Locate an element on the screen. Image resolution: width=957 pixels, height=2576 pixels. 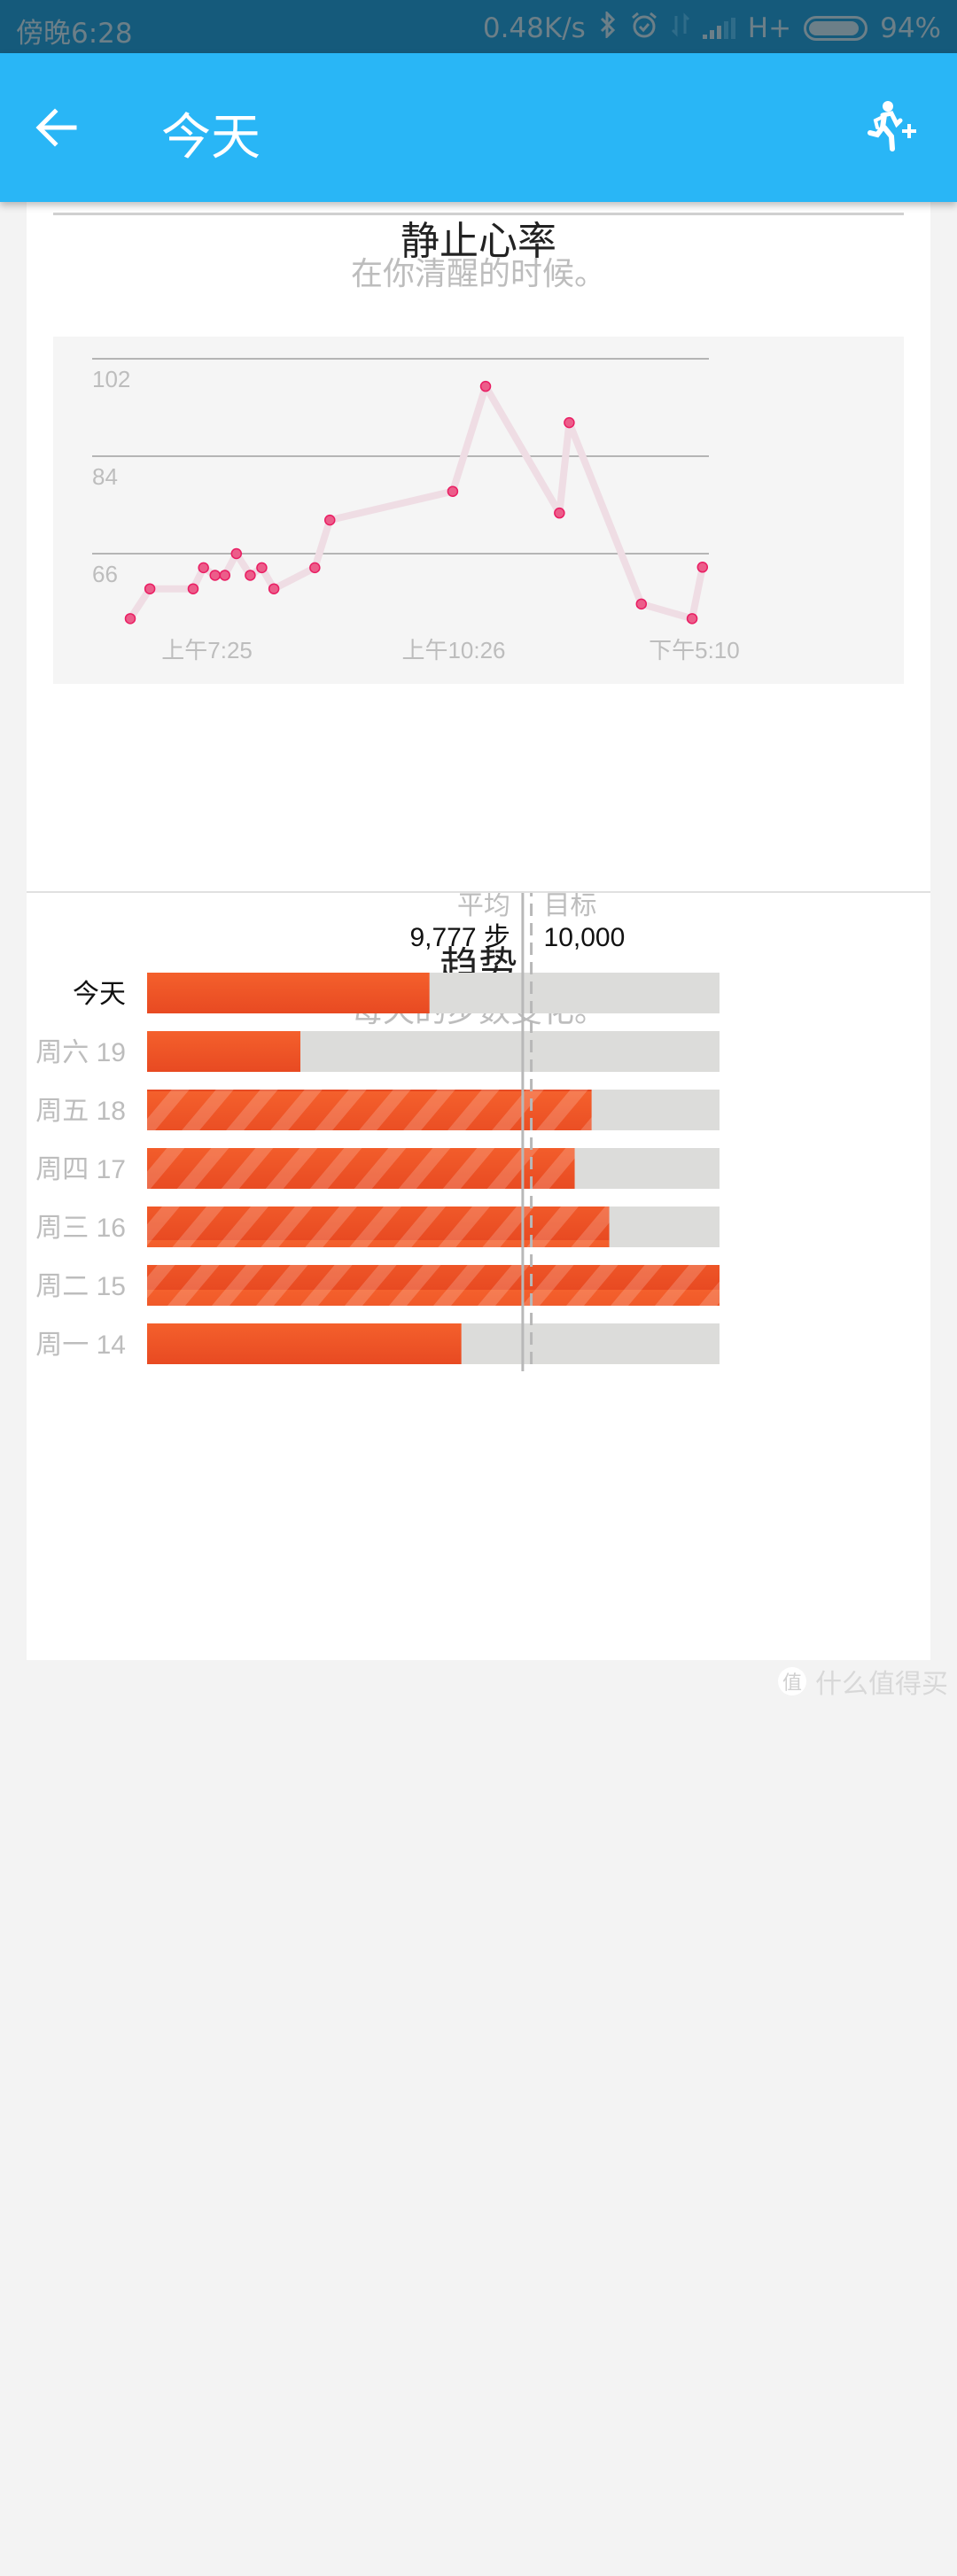
page-title: 今天 is located at coordinates (211, 138).